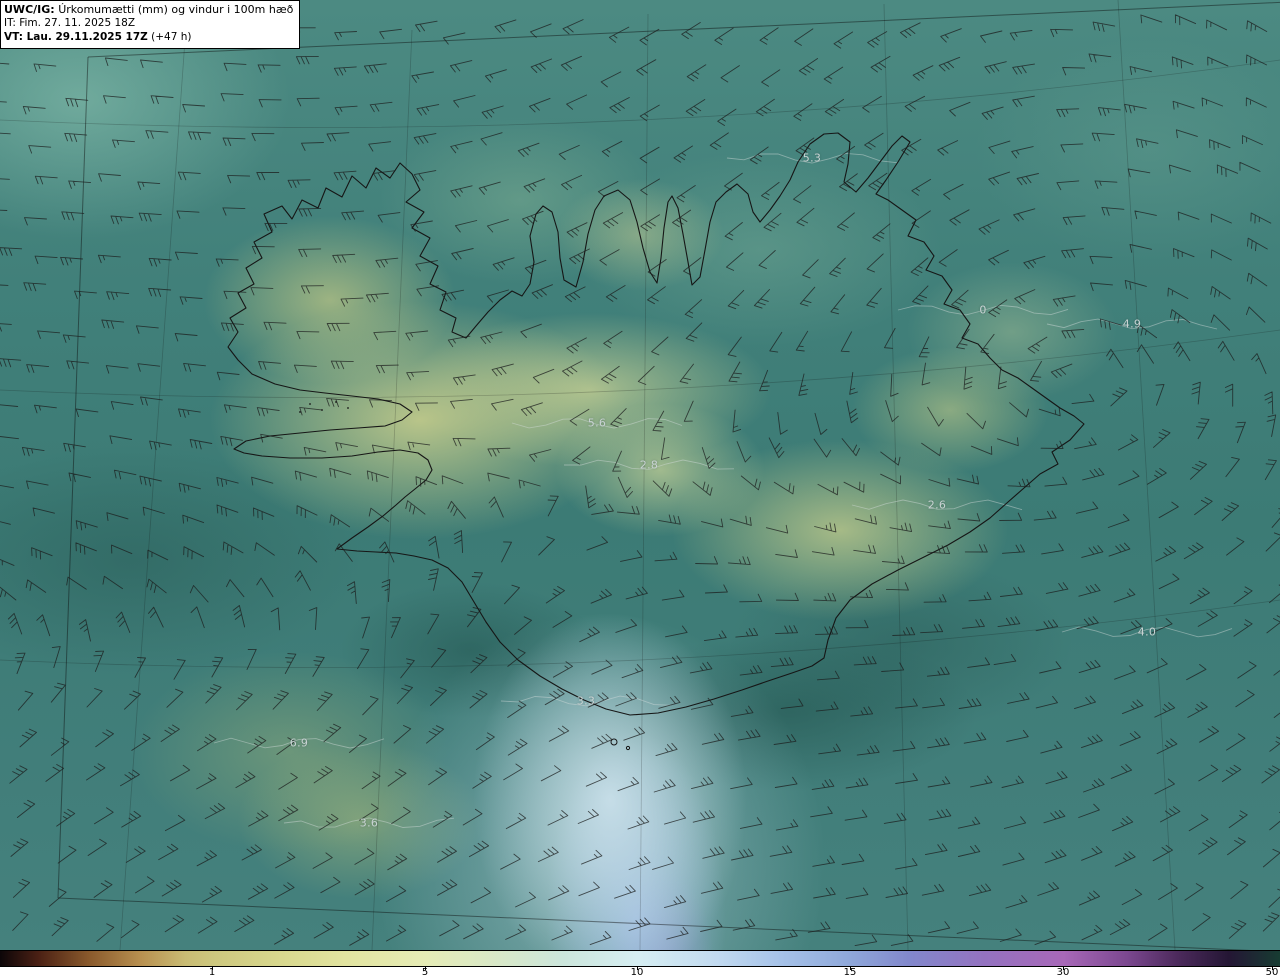 This screenshot has width=1280, height=978. Describe the element at coordinates (176, 9) in the screenshot. I see `product-title: Úrkomumætti (mm) og vindur i 100m hæð` at that location.